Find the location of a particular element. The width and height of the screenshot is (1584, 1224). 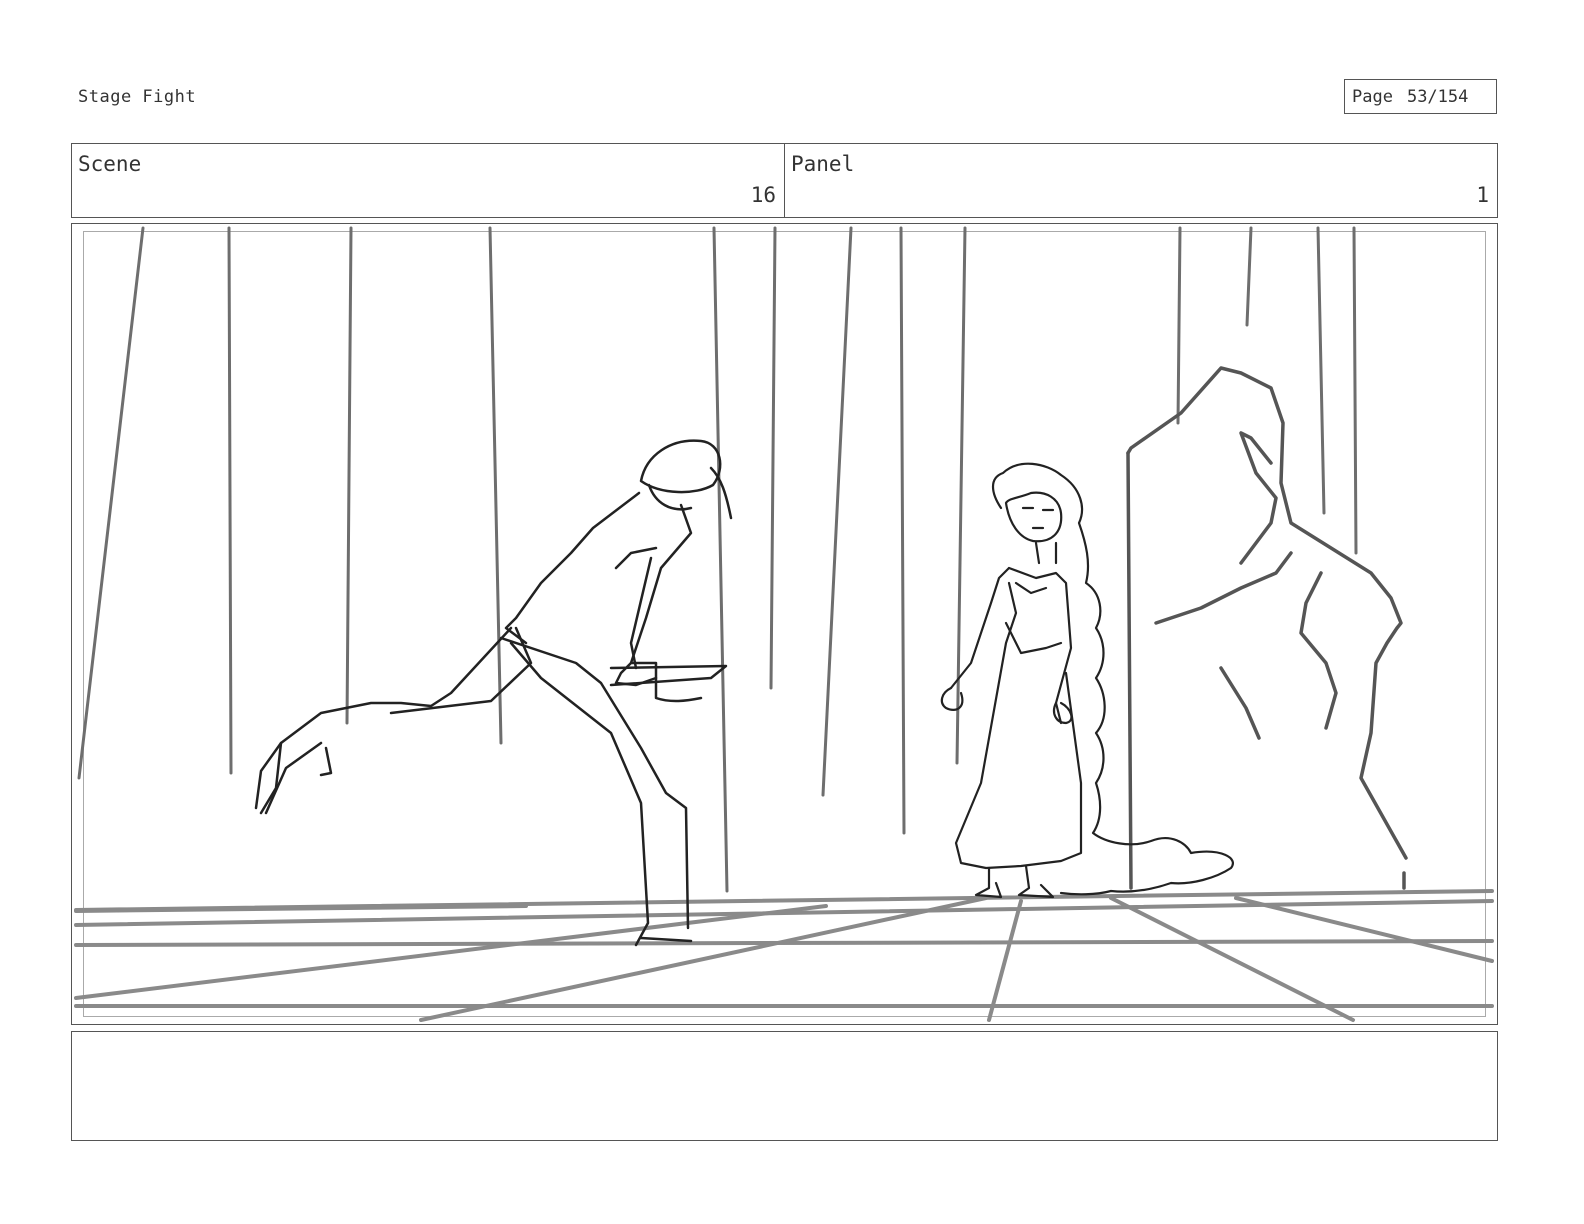

stage-floor-grid is located at coordinates (784, 955).